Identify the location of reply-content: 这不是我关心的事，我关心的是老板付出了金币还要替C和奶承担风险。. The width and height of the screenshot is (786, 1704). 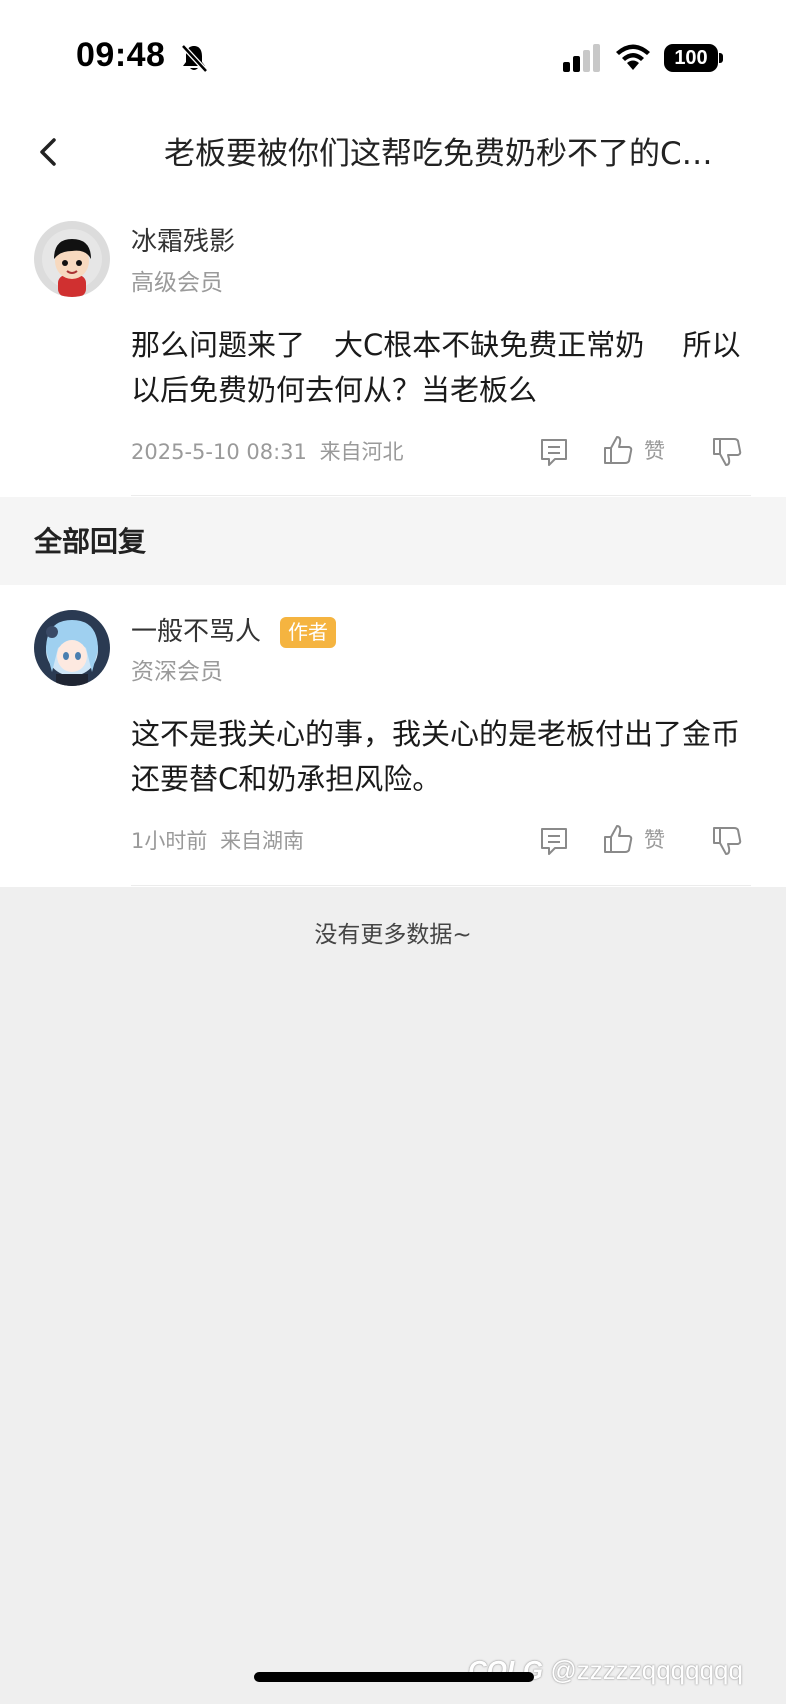
(436, 756).